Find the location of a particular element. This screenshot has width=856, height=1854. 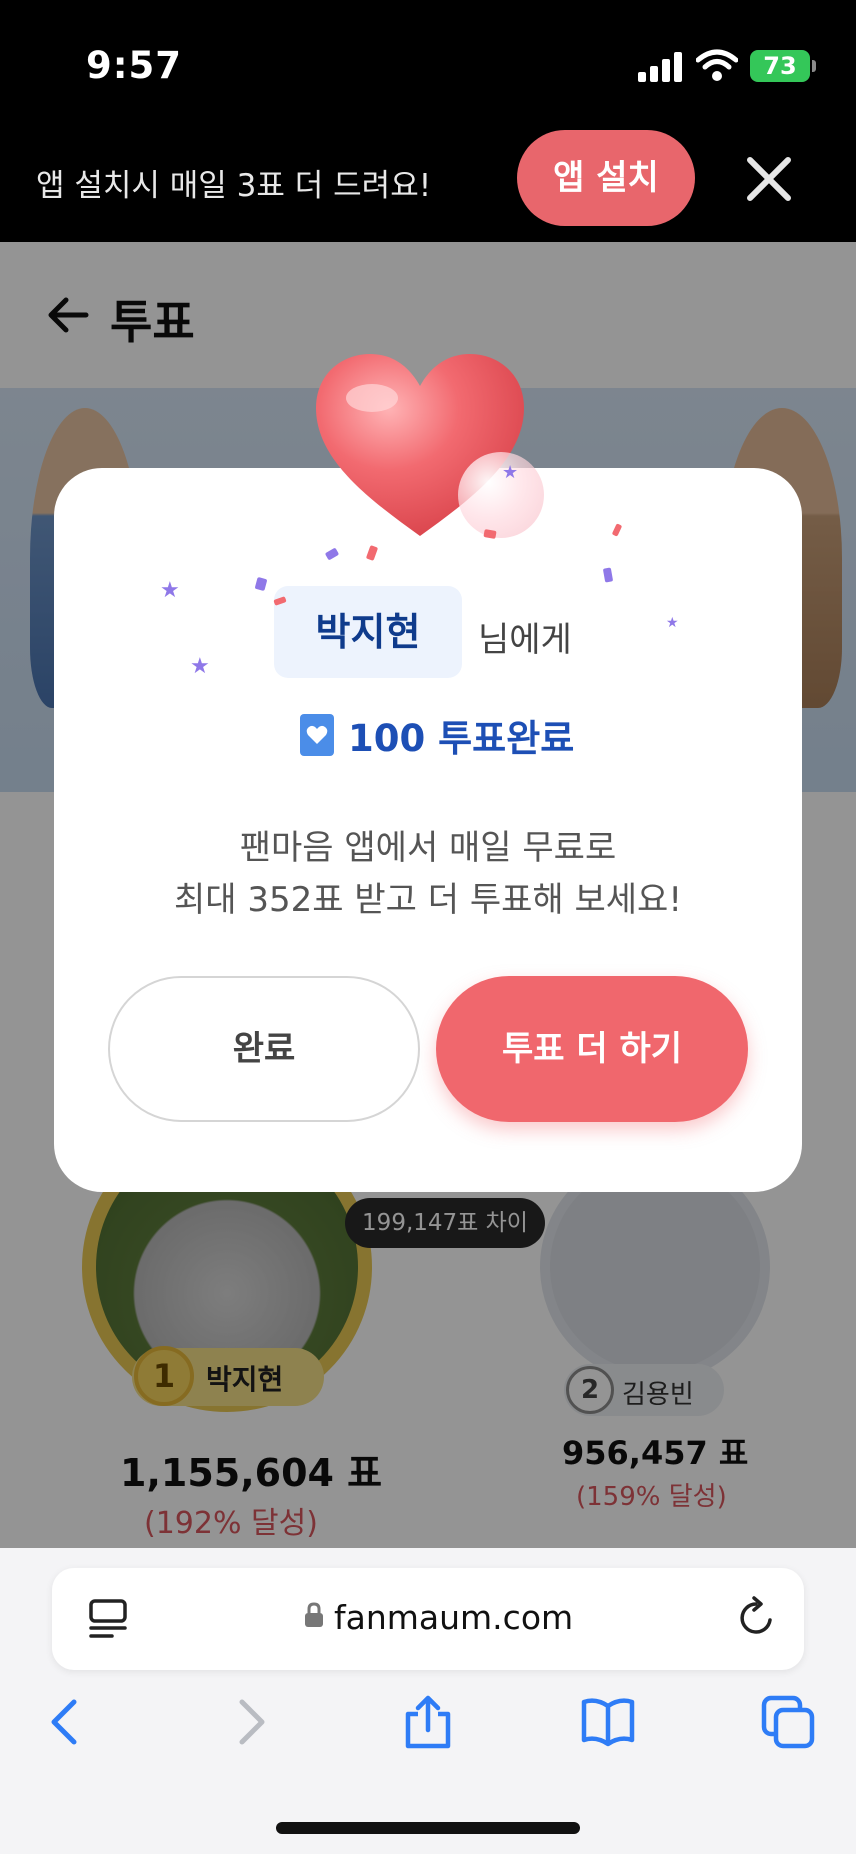

address-bar: fanmaum.com is located at coordinates (428, 1619).